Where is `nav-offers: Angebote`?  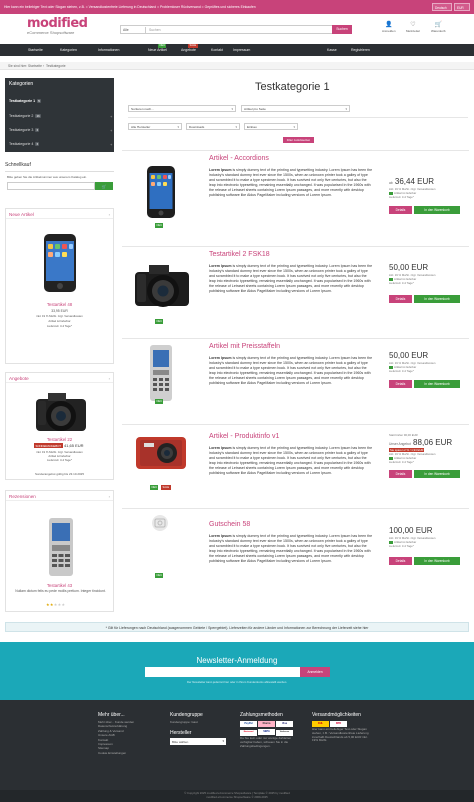 nav-offers: Angebote is located at coordinates (188, 50).